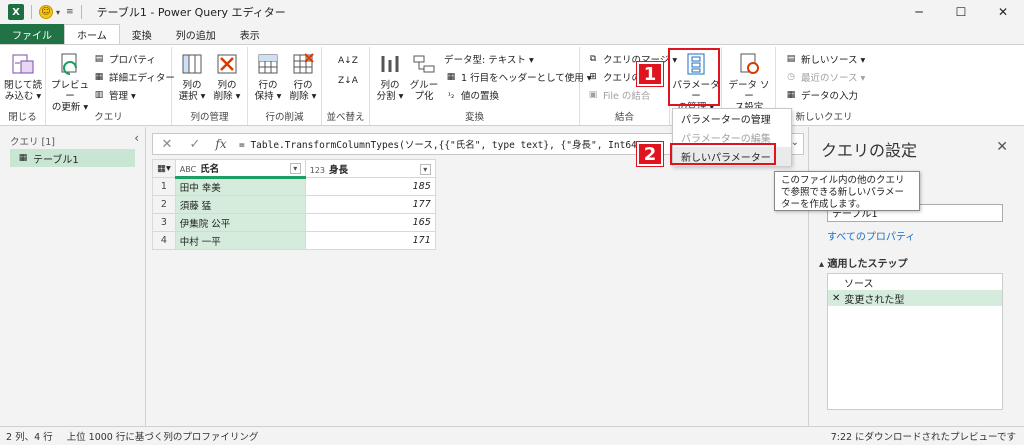 This screenshot has width=1024, height=445. I want to click on collapse-pane-icon: ‹, so click(136, 138).